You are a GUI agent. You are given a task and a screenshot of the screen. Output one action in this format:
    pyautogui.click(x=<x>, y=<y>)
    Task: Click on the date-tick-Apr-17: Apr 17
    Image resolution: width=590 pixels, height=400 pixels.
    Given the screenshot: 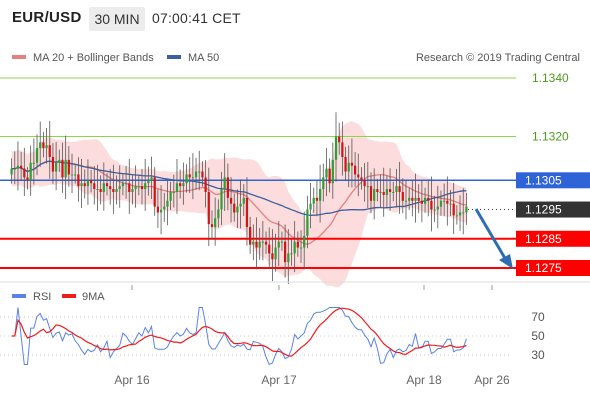 What is the action you would take?
    pyautogui.click(x=279, y=380)
    